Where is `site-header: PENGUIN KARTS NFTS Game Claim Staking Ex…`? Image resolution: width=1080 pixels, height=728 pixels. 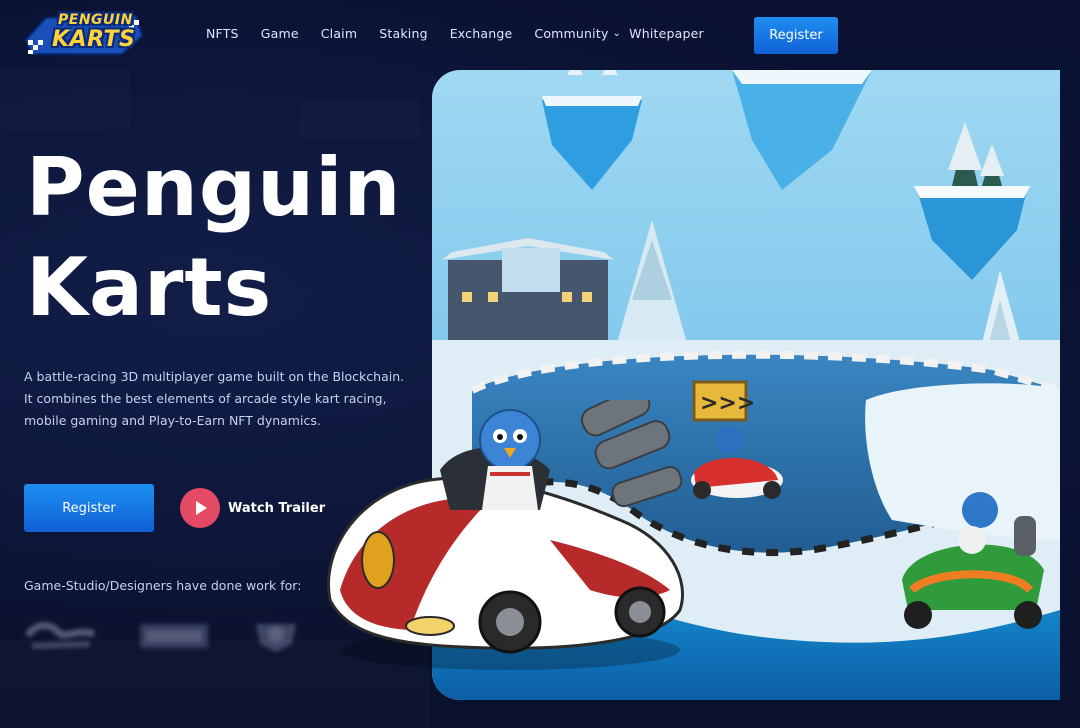 site-header: PENGUIN KARTS NFTS Game Claim Staking Ex… is located at coordinates (540, 36).